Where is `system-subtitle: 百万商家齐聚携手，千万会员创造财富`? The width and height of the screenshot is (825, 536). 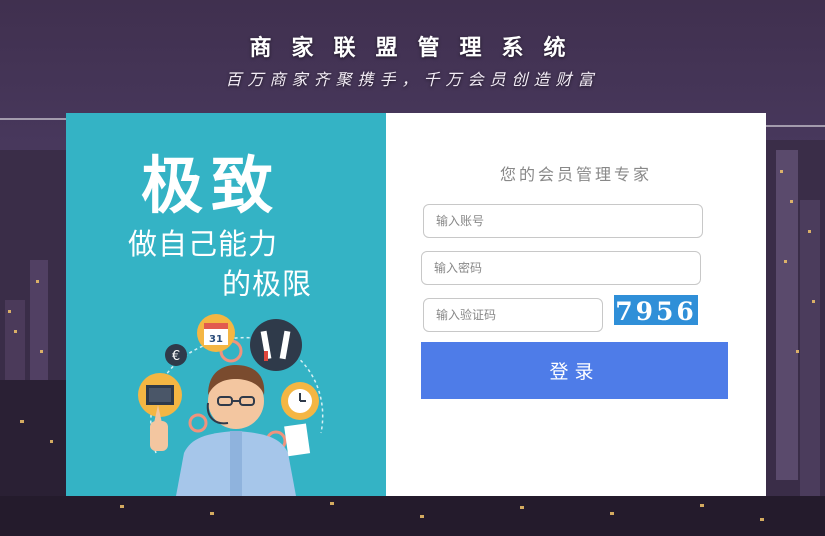
system-subtitle: 百万商家齐聚携手，千万会员创造财富 is located at coordinates (412, 79).